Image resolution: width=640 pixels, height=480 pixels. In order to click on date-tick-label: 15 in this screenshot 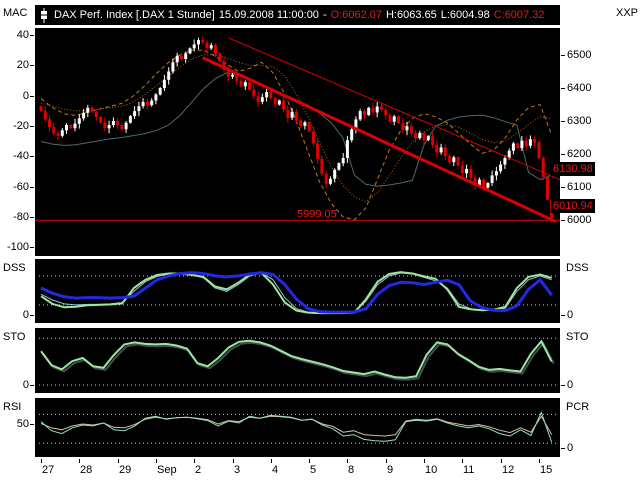, I will do `click(546, 470)`.